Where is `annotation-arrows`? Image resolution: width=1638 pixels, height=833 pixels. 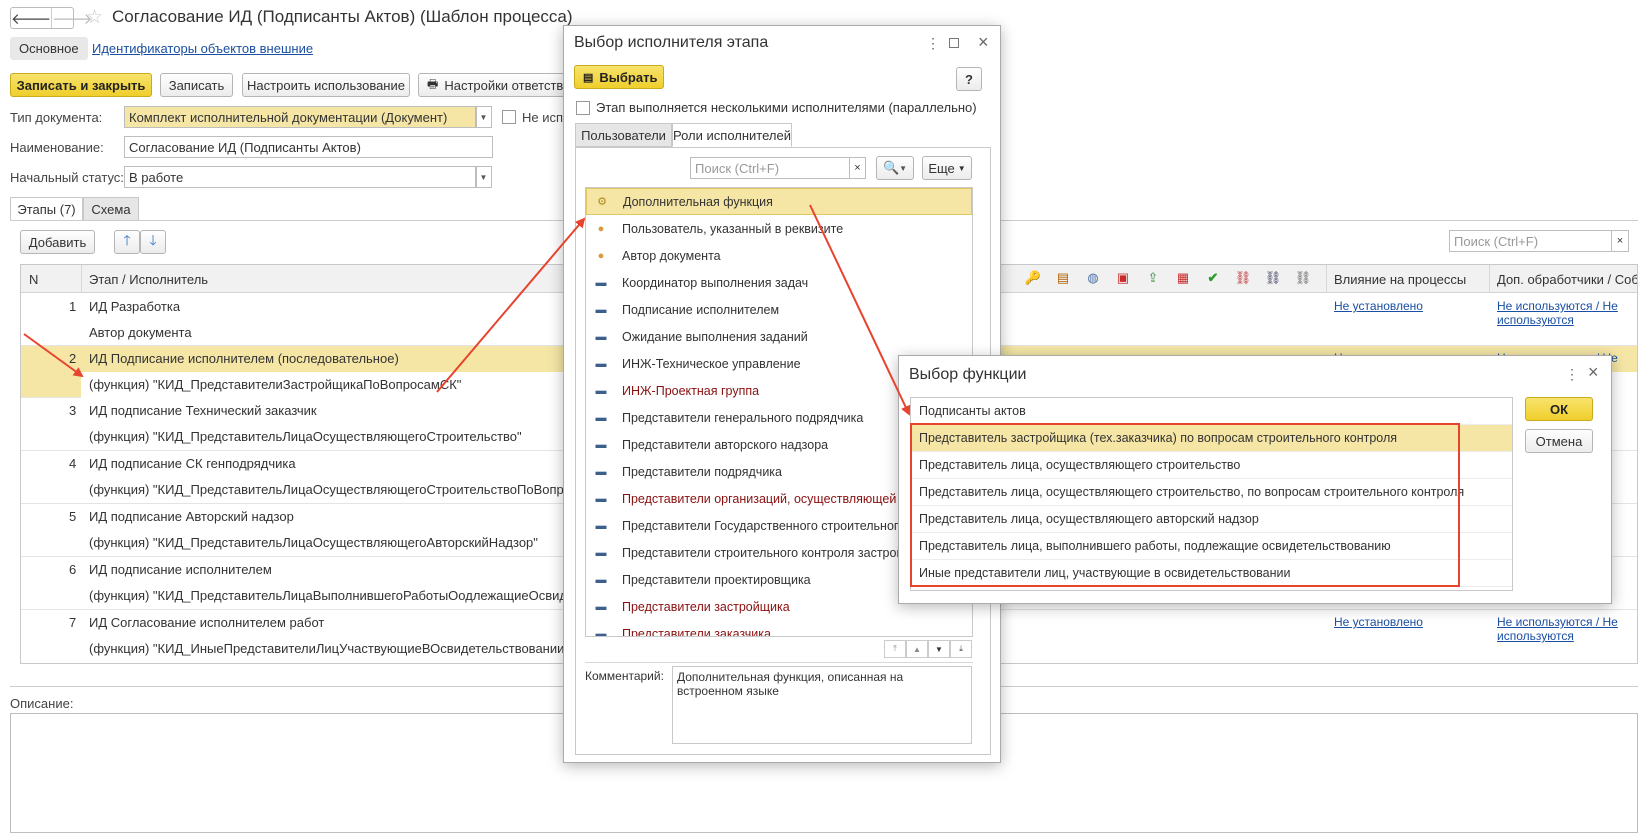 annotation-arrows is located at coordinates (467, 310).